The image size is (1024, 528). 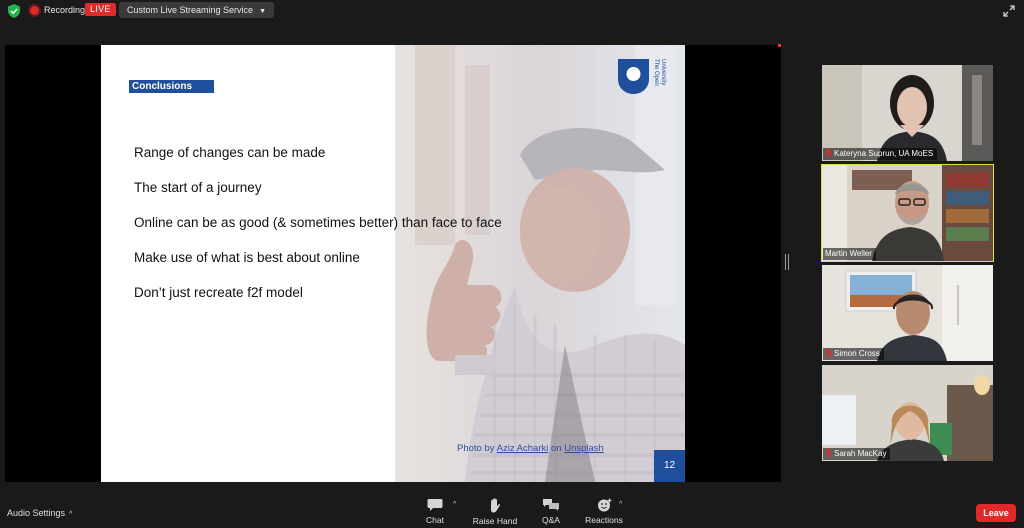 I want to click on streaming-service-label: Custom Live Streaming Service, so click(x=190, y=10).